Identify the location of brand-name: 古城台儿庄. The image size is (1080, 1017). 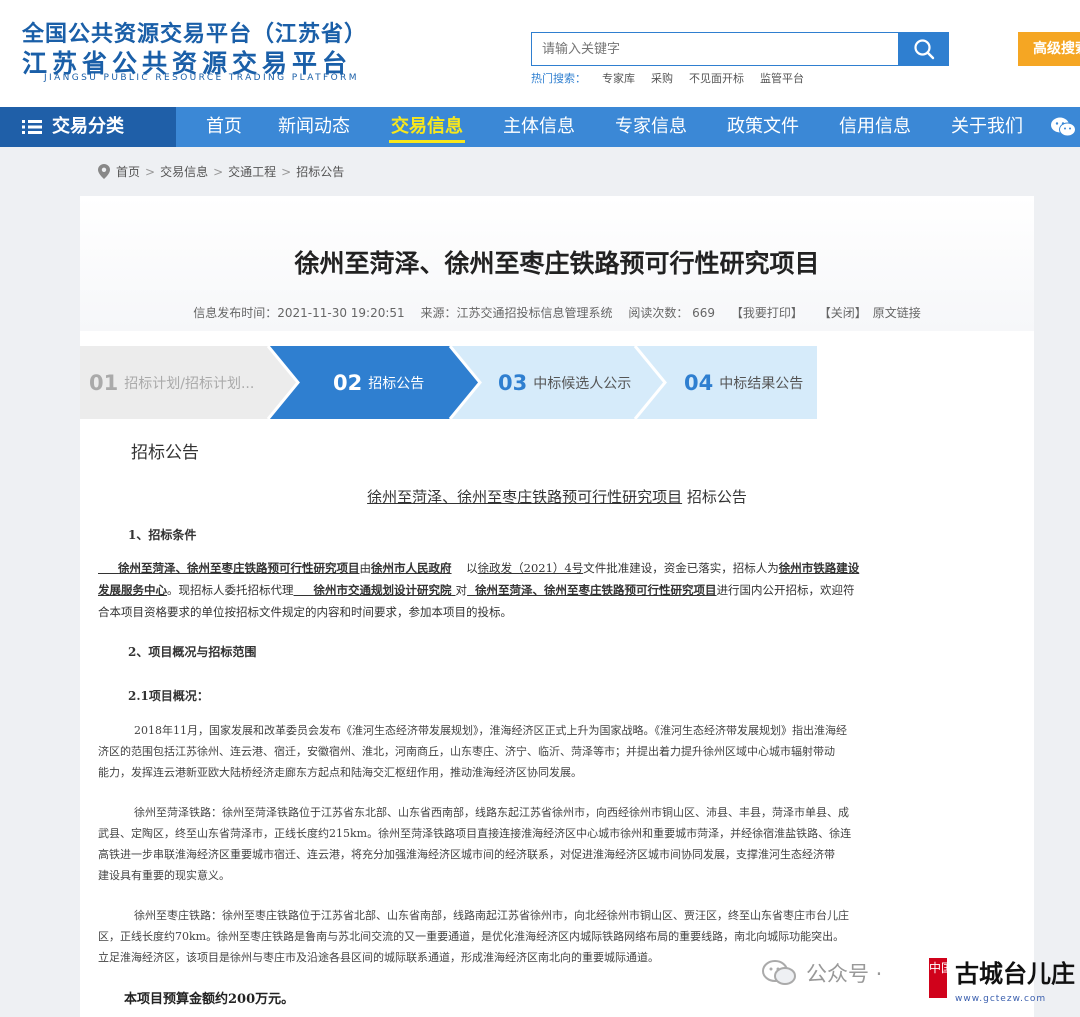
(1015, 974).